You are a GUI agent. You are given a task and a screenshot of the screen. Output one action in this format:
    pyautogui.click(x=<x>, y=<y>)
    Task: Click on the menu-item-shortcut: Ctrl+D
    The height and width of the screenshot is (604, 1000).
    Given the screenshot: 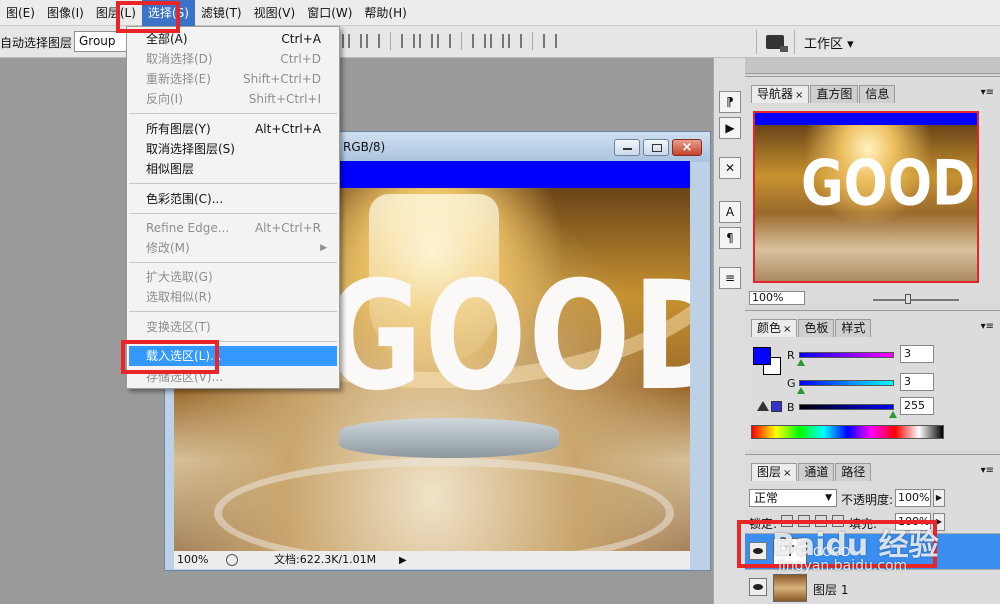 What is the action you would take?
    pyautogui.click(x=300, y=59)
    